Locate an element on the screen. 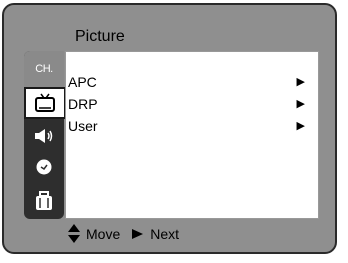 Image resolution: width=348 pixels, height=263 pixels. suitcase-icon is located at coordinates (44, 200).